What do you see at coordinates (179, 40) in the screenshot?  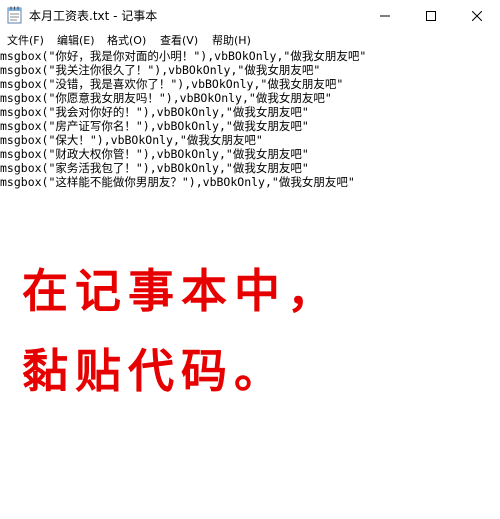 I see `menu-view: 查看(V)` at bounding box center [179, 40].